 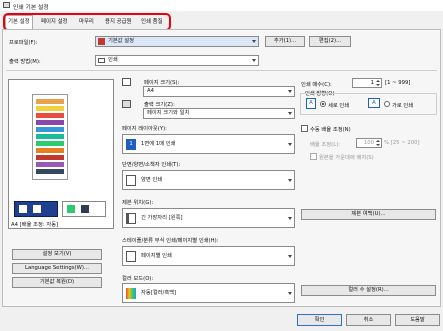 What do you see at coordinates (219, 113) in the screenshot?
I see `output-size-dropdown: 페이지 크기와 일치` at bounding box center [219, 113].